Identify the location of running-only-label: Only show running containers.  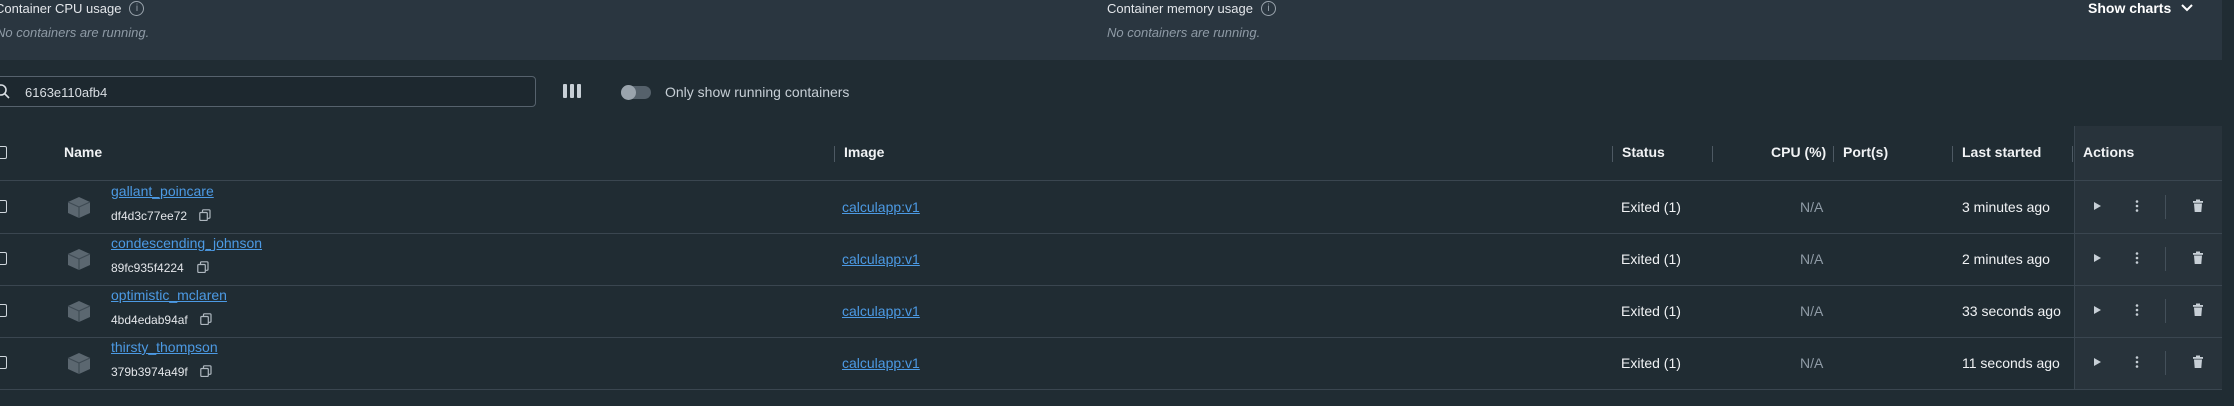
(757, 92).